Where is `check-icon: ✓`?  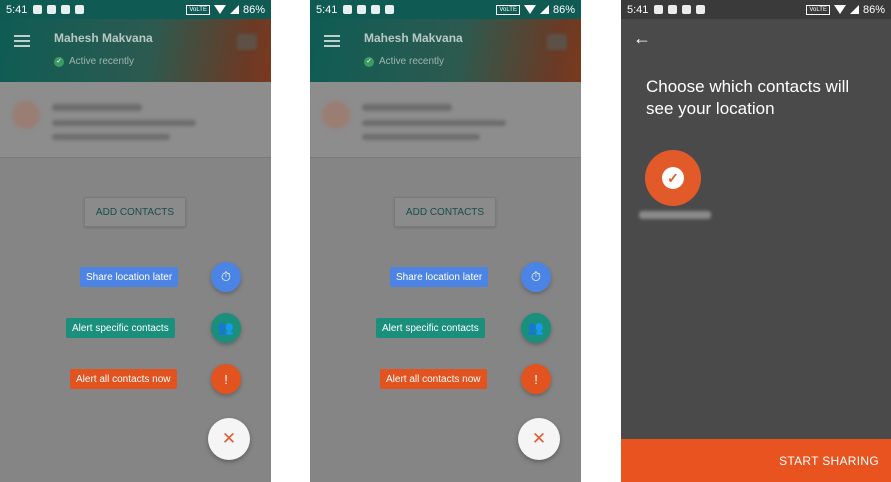
check-icon: ✓ is located at coordinates (673, 178).